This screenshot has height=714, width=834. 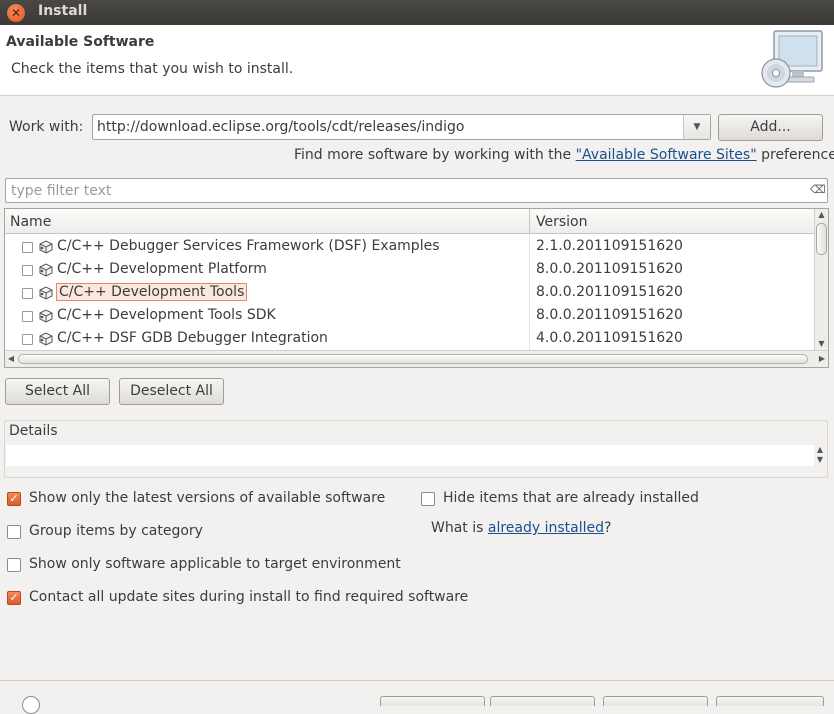 What do you see at coordinates (46, 127) in the screenshot?
I see `work-with-label: Work with:` at bounding box center [46, 127].